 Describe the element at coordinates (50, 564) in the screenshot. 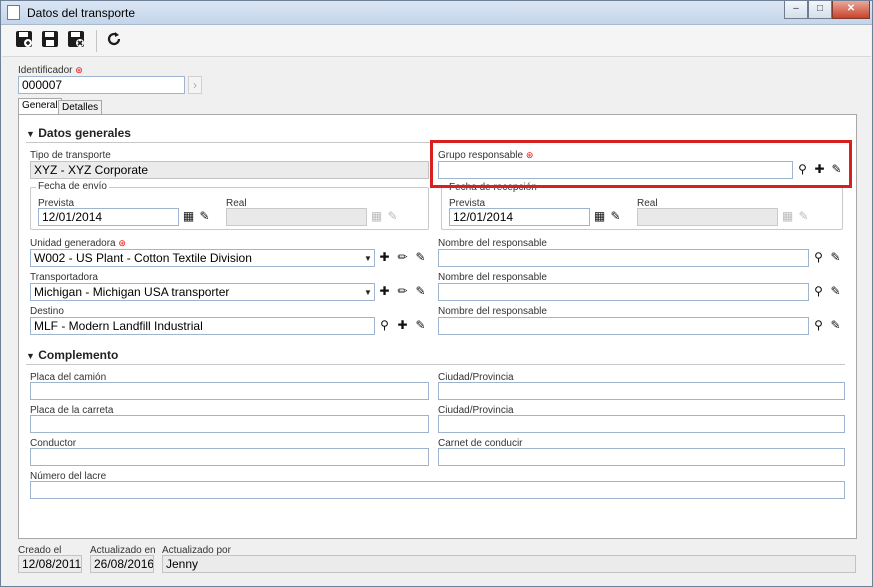

I see `creado-field: 12/08/2011` at that location.